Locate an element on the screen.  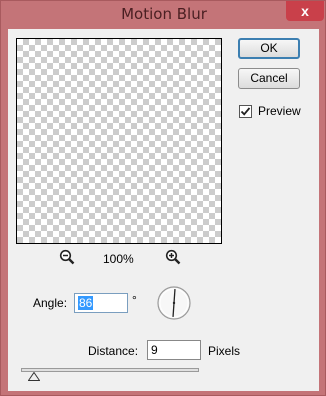
angle-label: Angle: is located at coordinates (50, 303).